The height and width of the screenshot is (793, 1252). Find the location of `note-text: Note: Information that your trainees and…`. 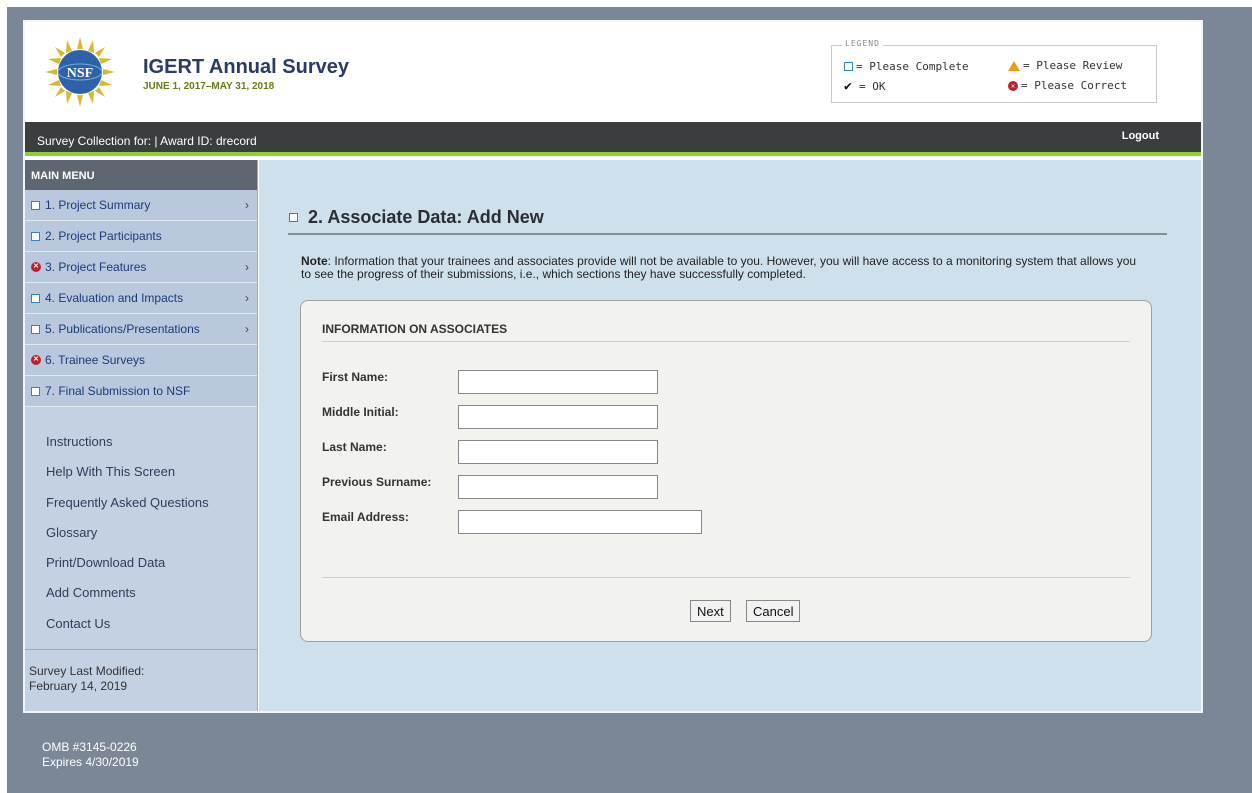

note-text: Note: Information that your trainees and… is located at coordinates (719, 267).